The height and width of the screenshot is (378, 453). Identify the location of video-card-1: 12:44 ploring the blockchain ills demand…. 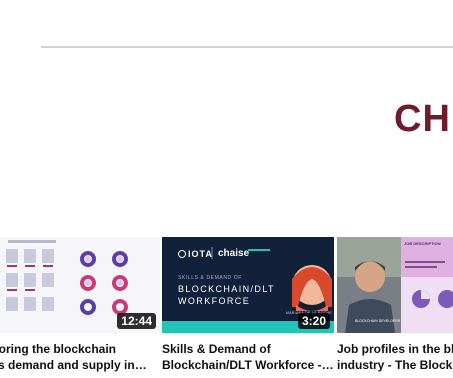
(80, 305).